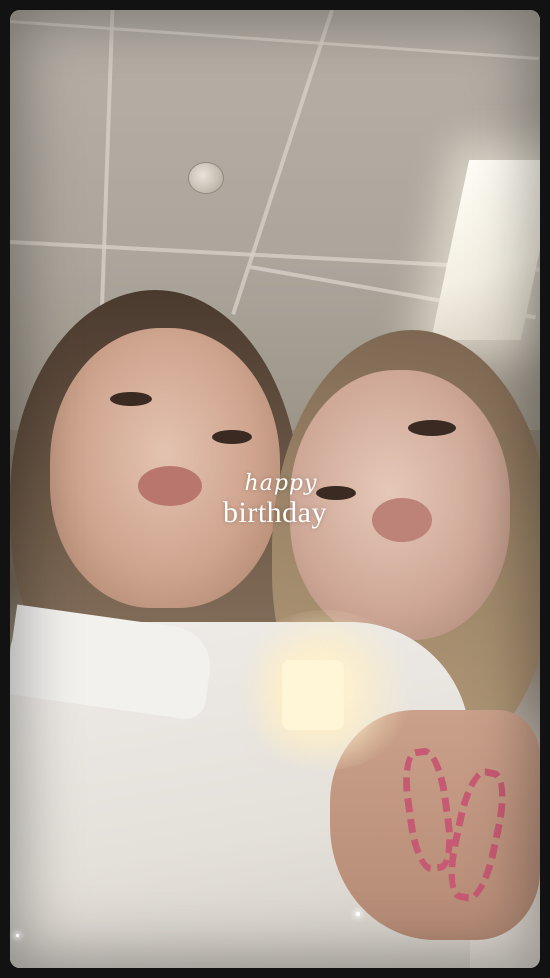 Image resolution: width=550 pixels, height=978 pixels. I want to click on caption-happy-text: happy, so click(281, 483).